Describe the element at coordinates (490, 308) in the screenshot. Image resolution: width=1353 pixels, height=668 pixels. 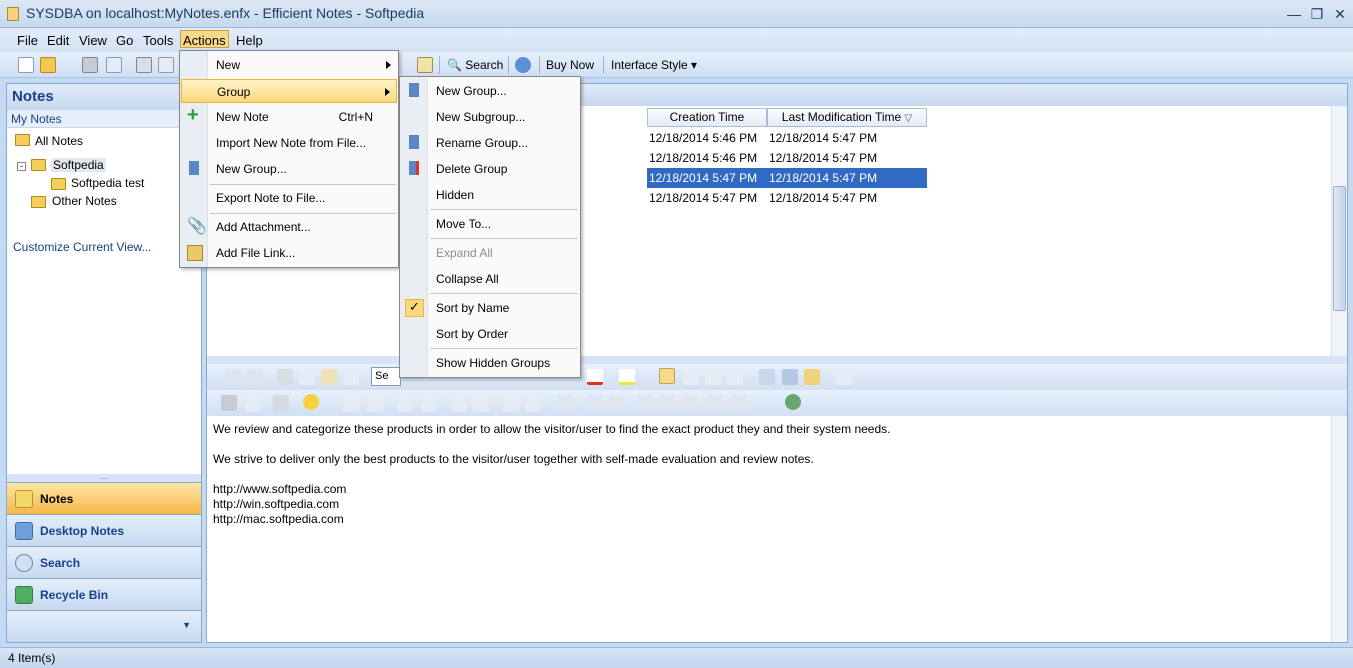
I see `menu-item-sort-by-name: ✓ Sort by Name` at that location.